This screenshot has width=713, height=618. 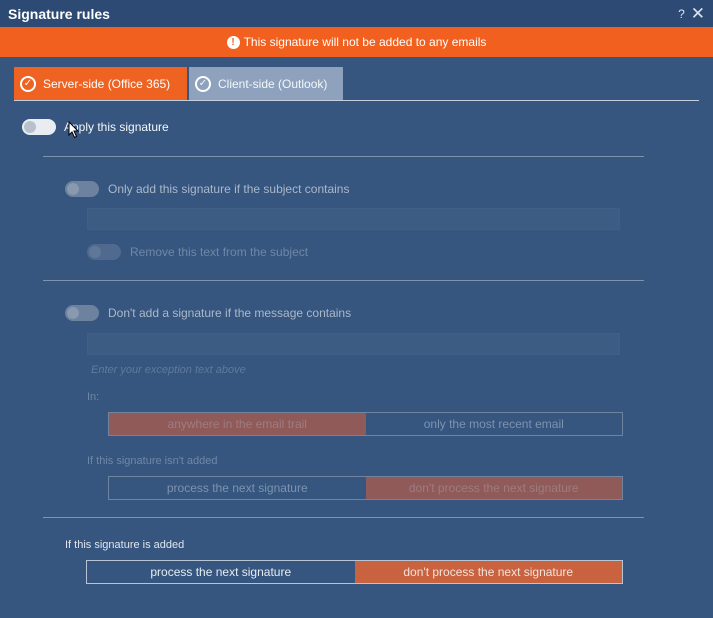 What do you see at coordinates (221, 572) in the screenshot?
I see `added-option-process-next: process the next signature` at bounding box center [221, 572].